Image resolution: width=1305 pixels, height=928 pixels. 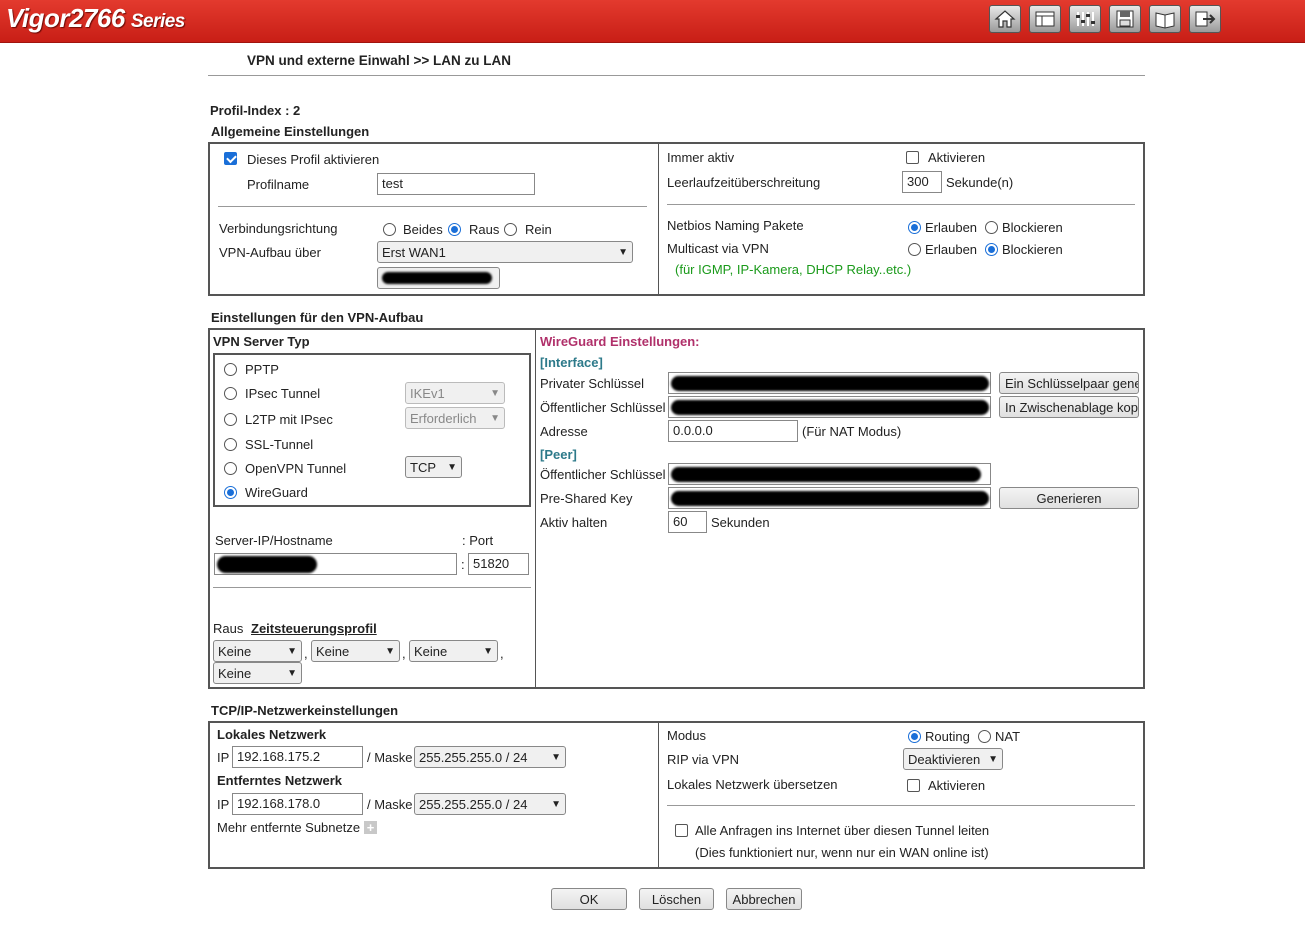 What do you see at coordinates (456, 184) in the screenshot?
I see `profilname-input: test` at bounding box center [456, 184].